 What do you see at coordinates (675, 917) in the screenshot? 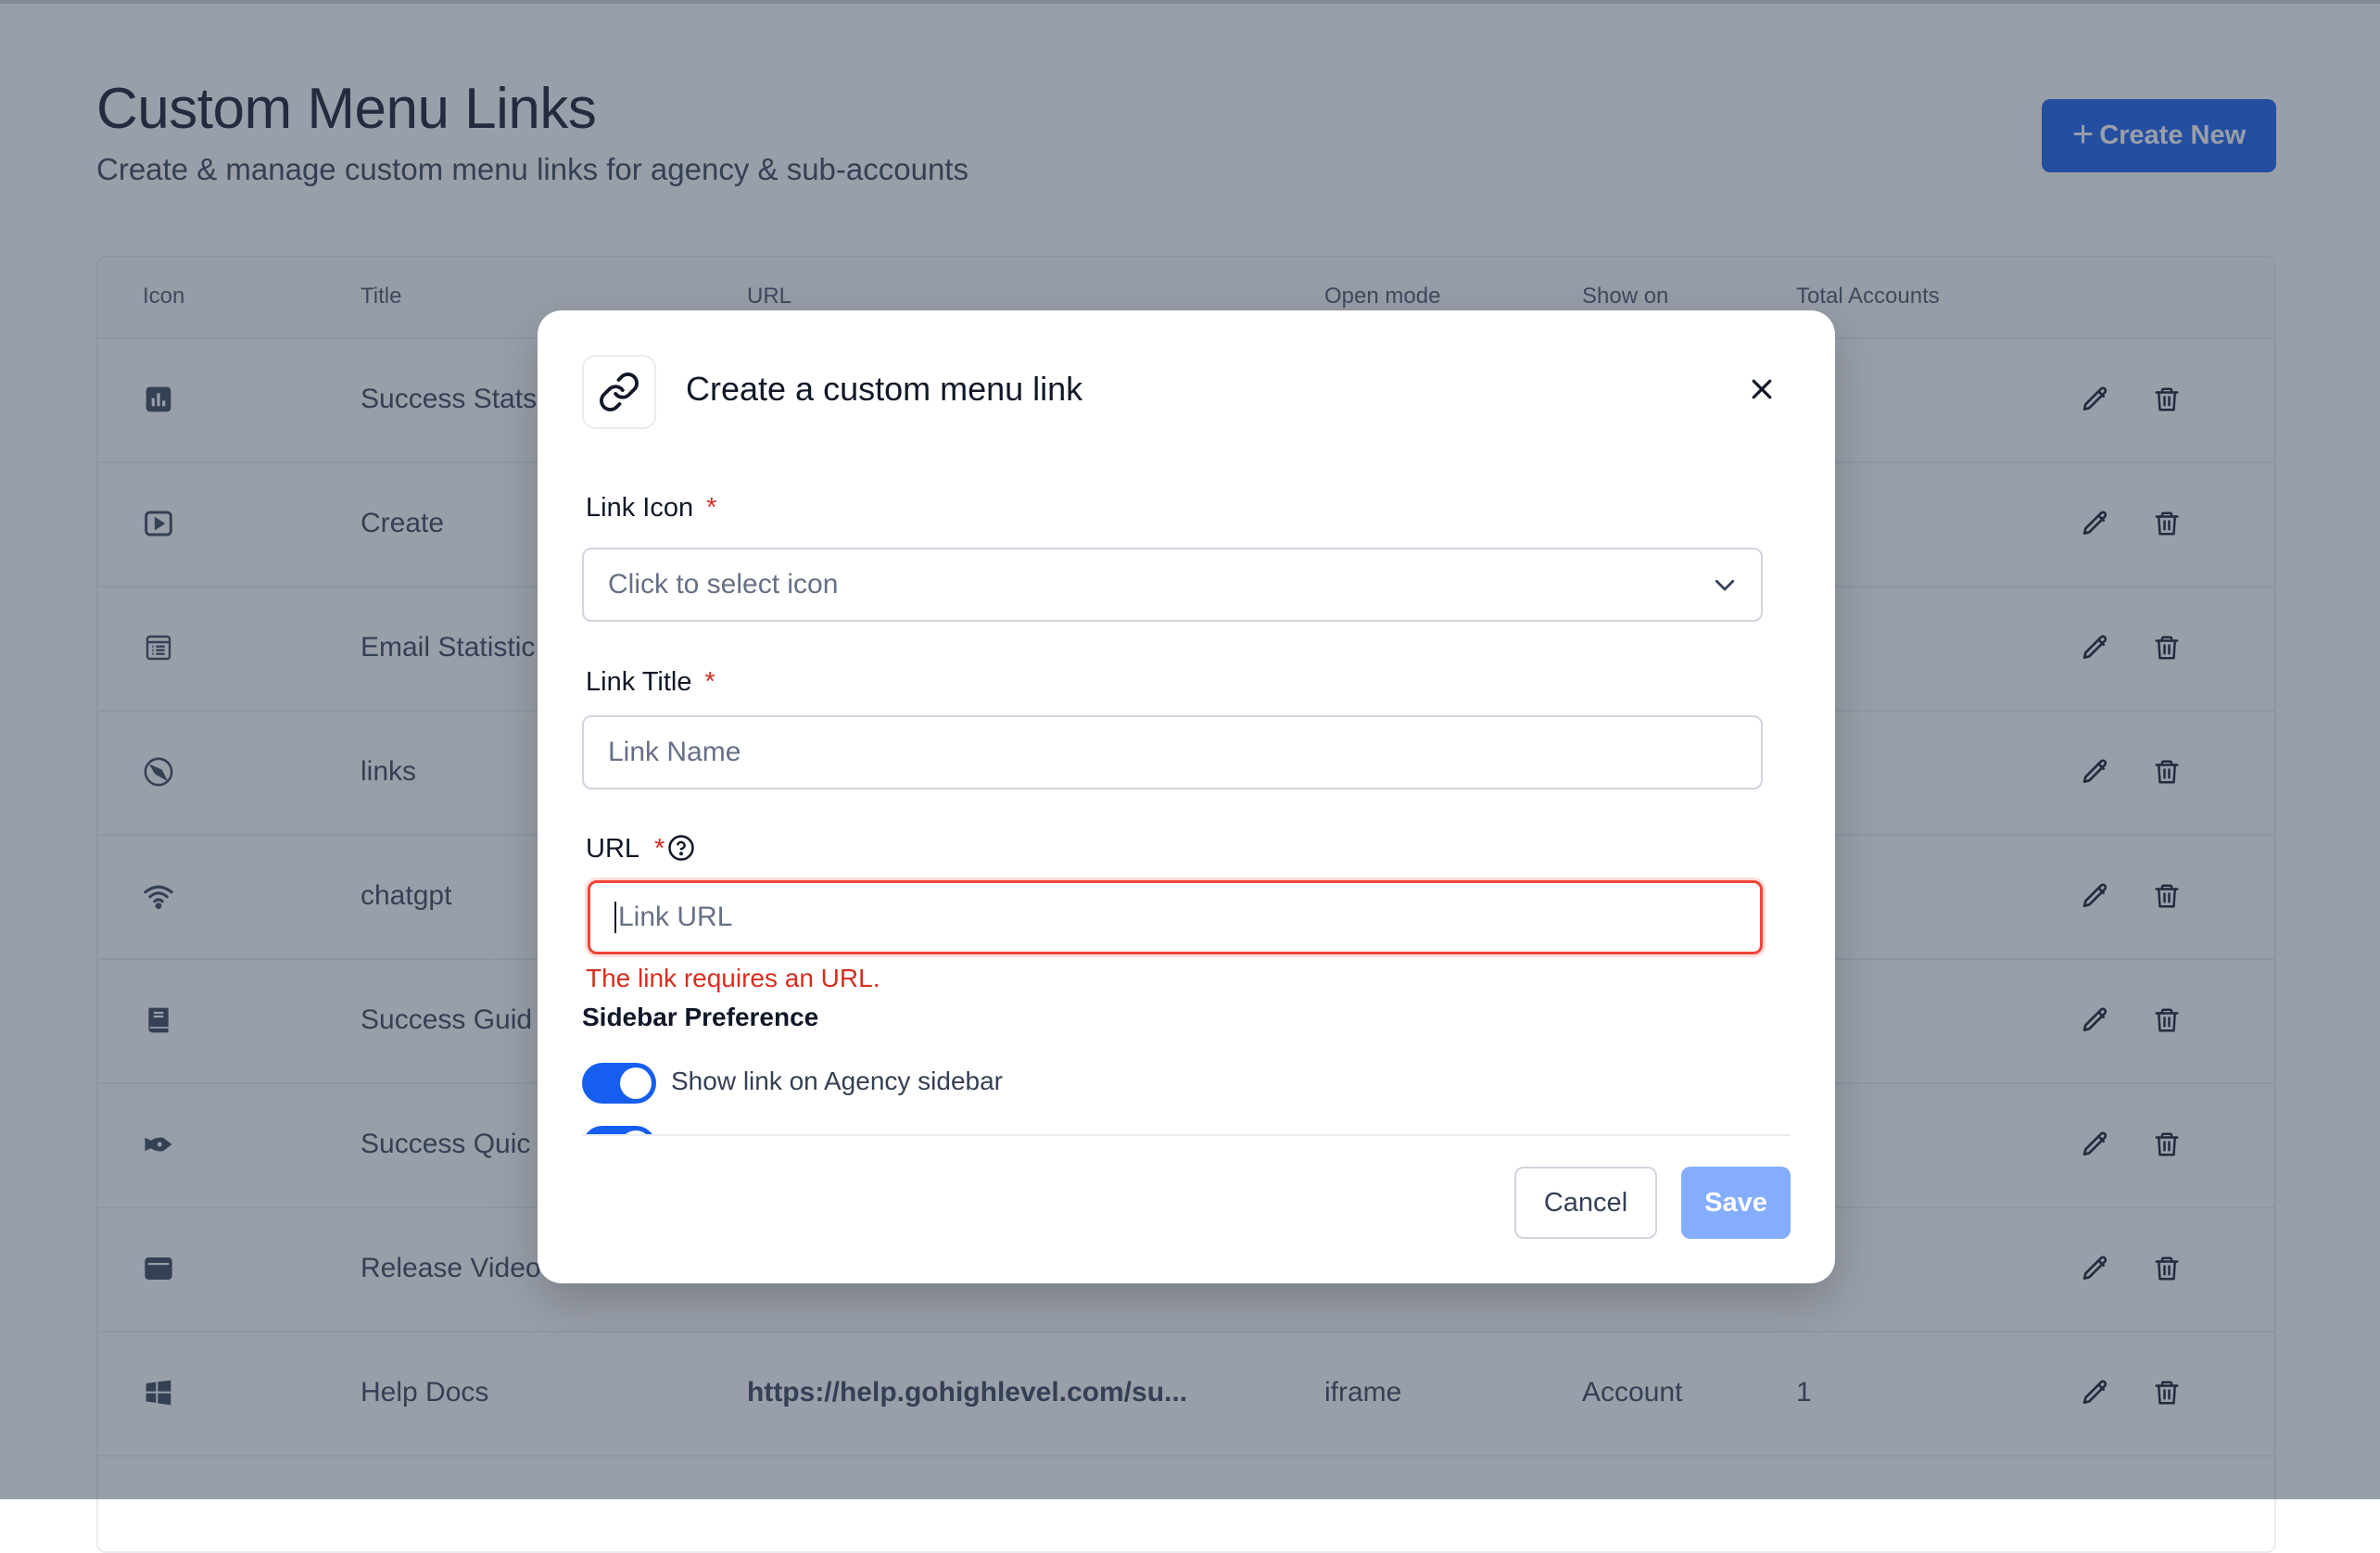
I see `url-placeholder: Link URL` at bounding box center [675, 917].